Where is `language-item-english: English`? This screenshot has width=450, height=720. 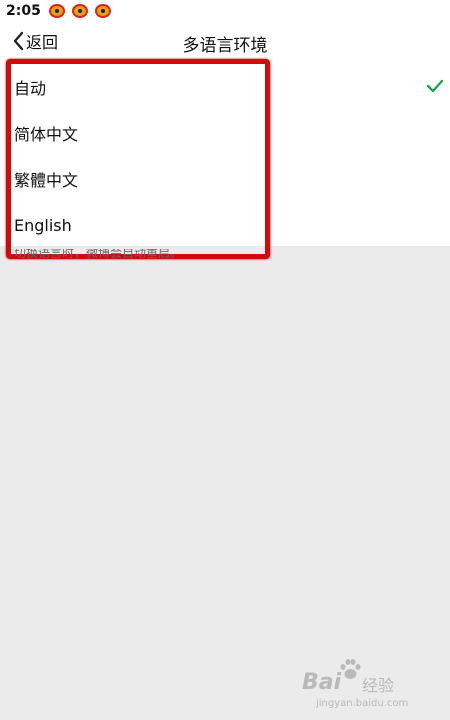 language-item-english: English is located at coordinates (225, 225).